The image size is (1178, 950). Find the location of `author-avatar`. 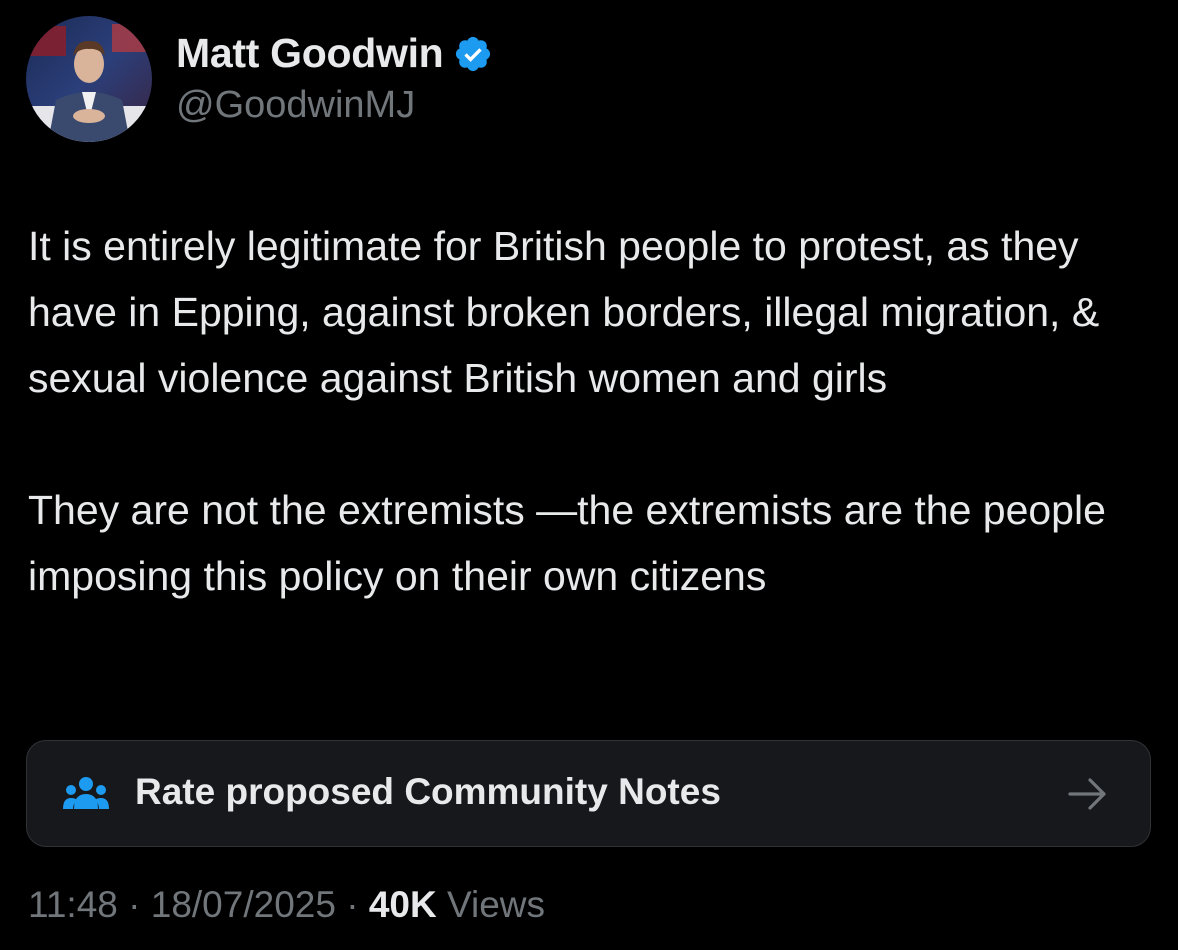

author-avatar is located at coordinates (89, 79).